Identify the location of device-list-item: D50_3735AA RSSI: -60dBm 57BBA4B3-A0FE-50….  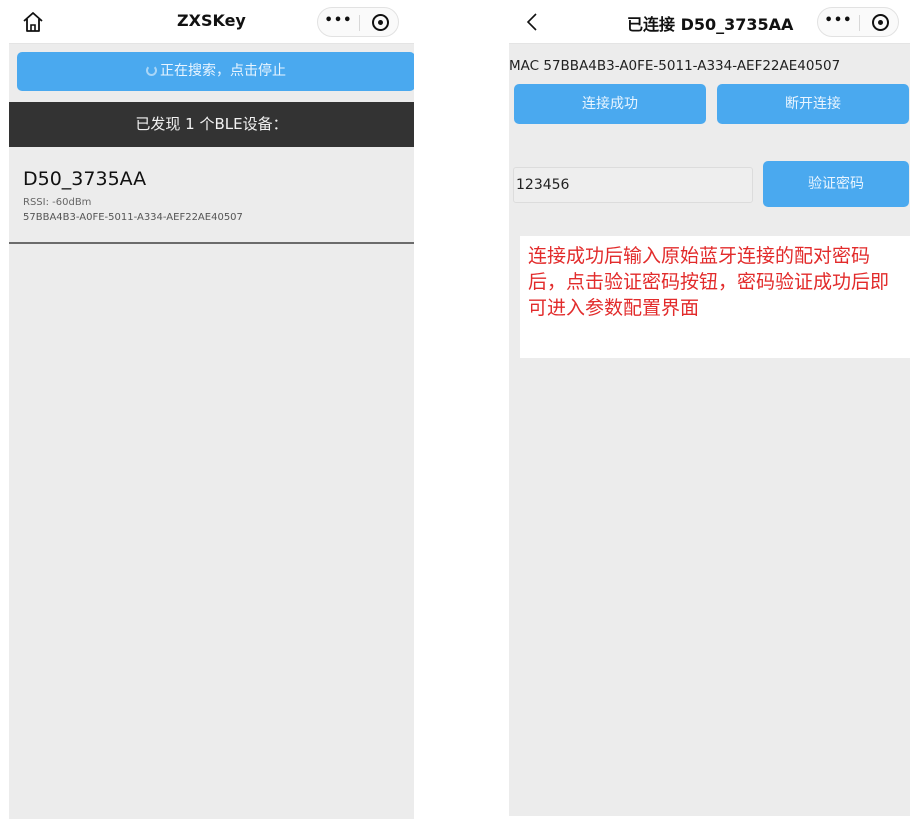
(211, 198).